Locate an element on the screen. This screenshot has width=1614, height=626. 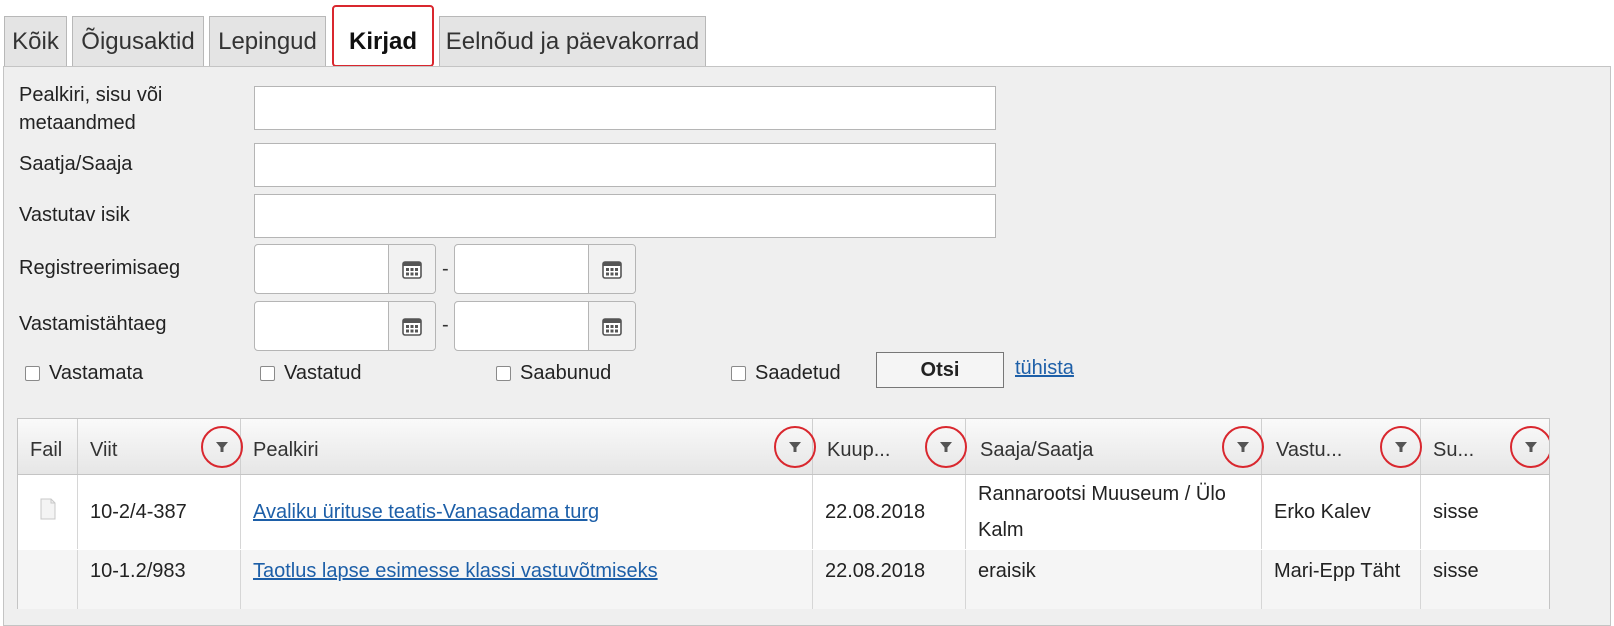
checkbox-label: Vastamata is located at coordinates (96, 373).